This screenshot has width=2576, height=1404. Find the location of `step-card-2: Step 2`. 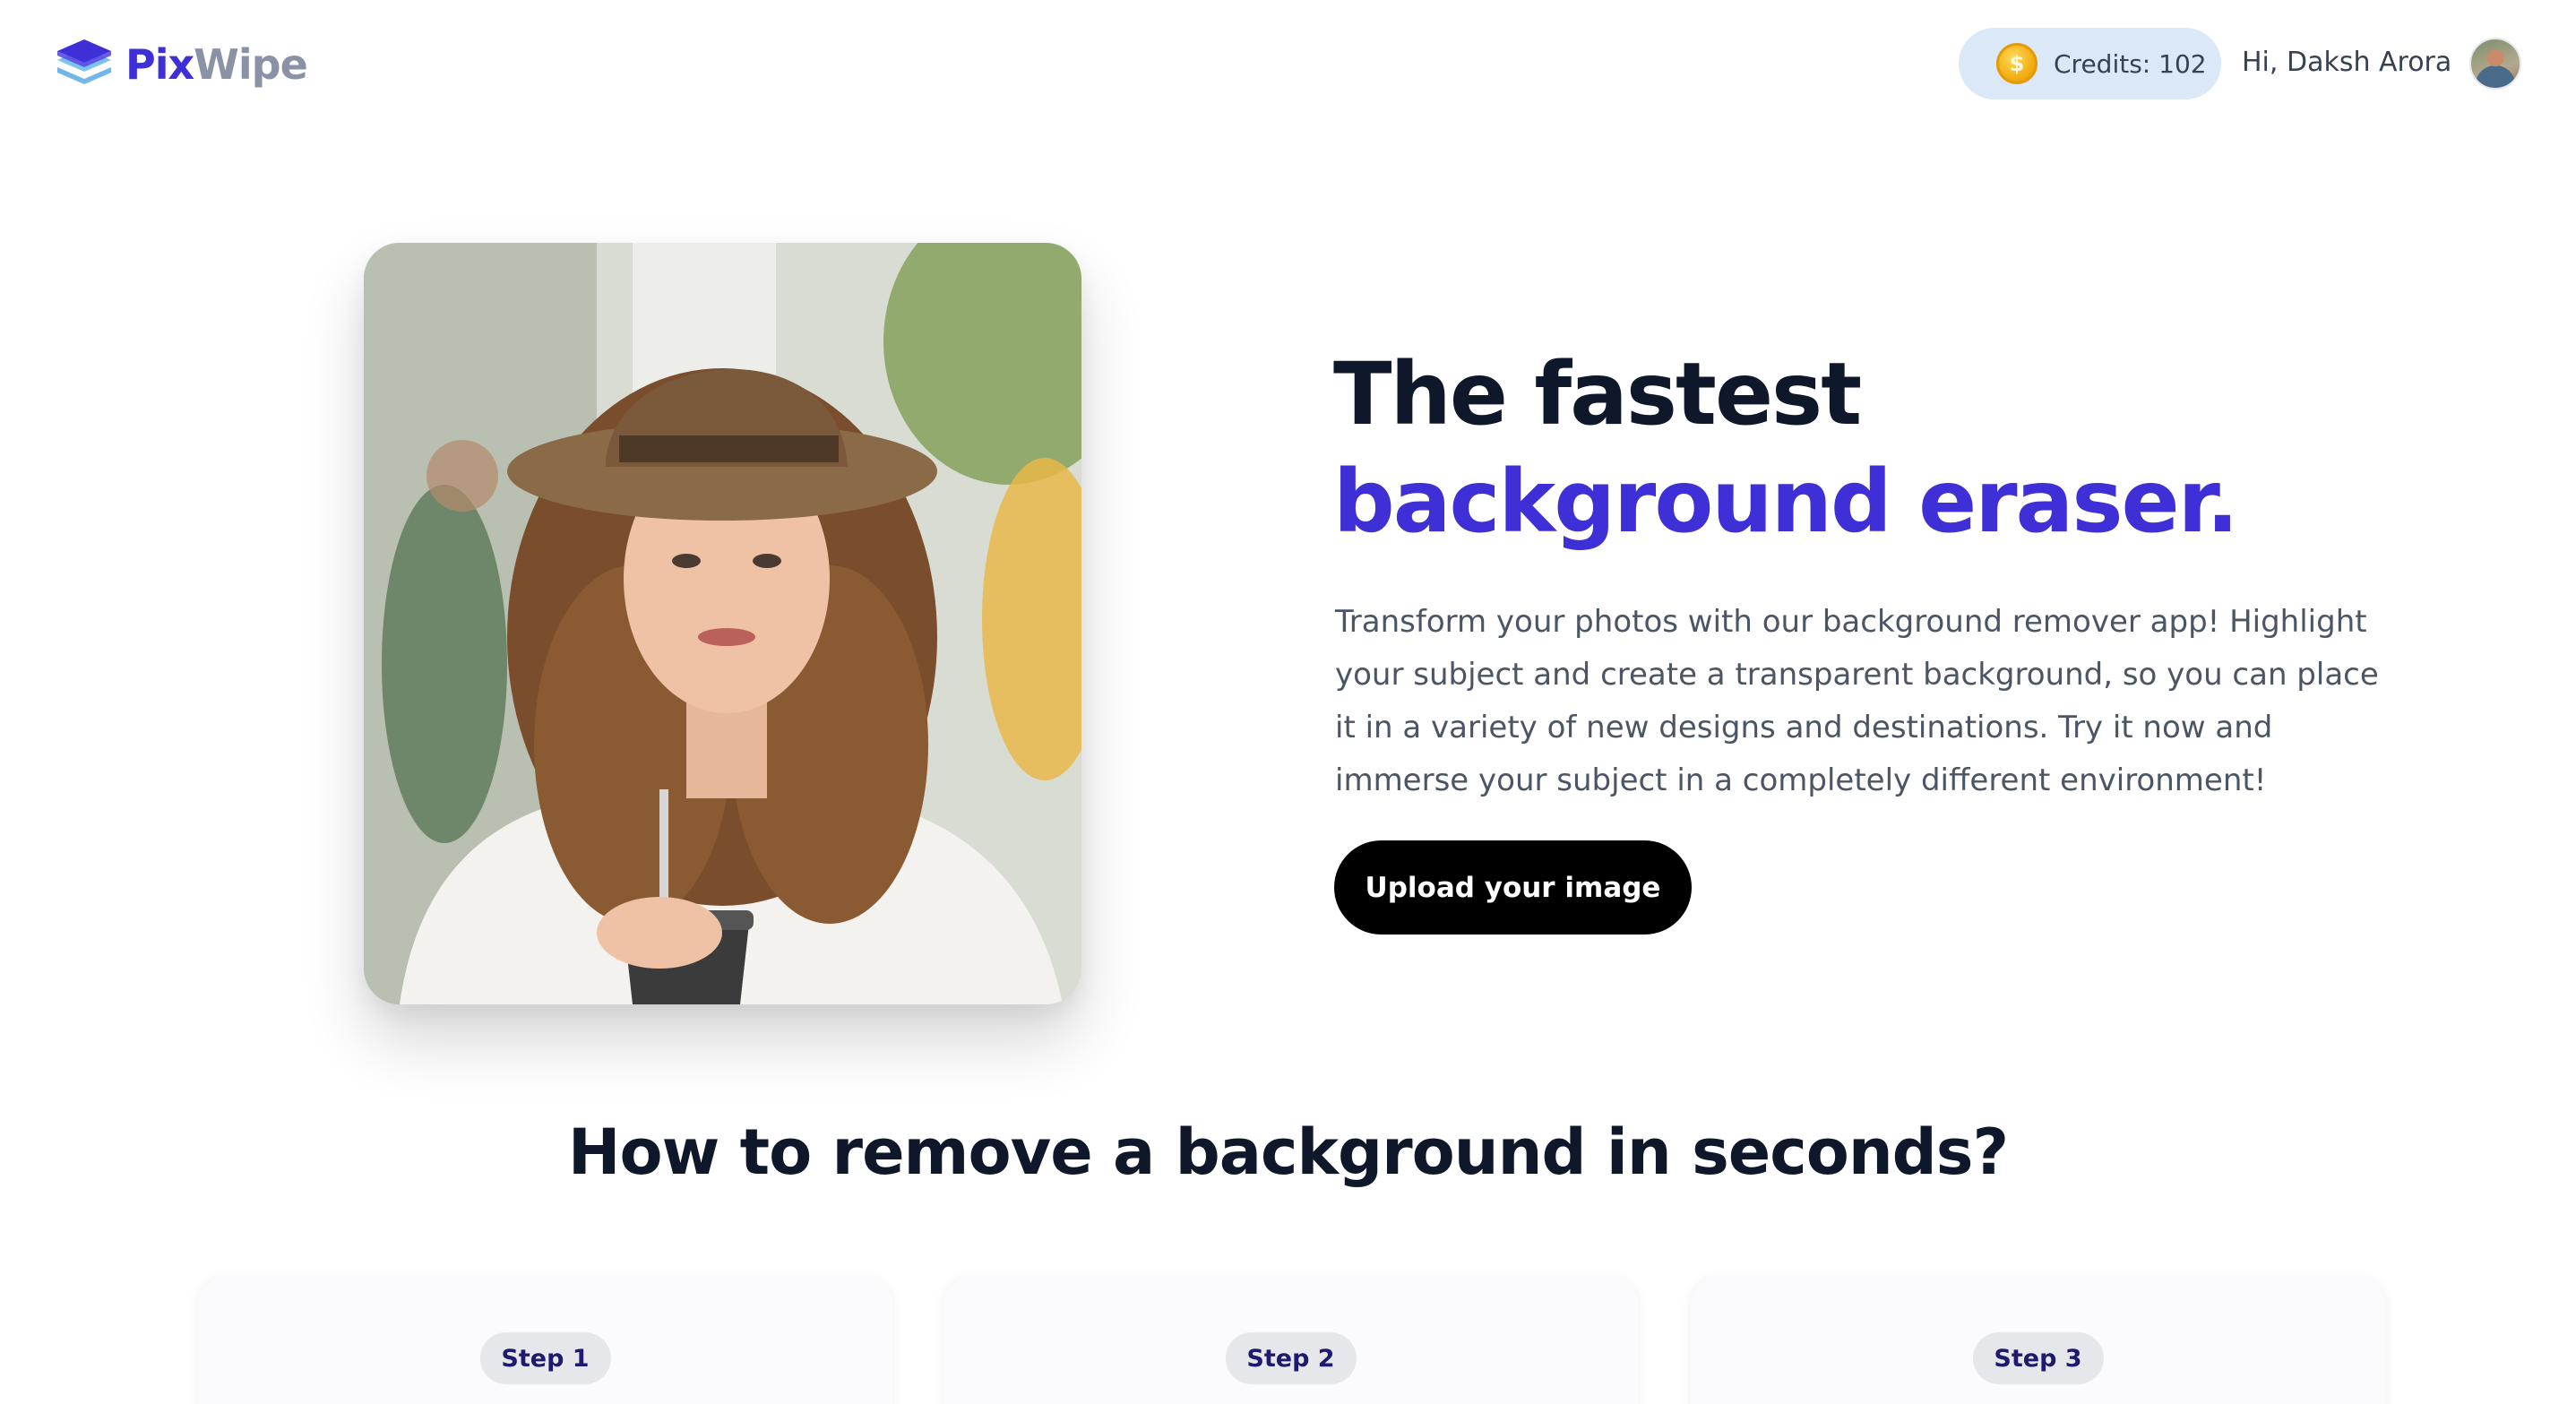

step-card-2: Step 2 is located at coordinates (1291, 1341).